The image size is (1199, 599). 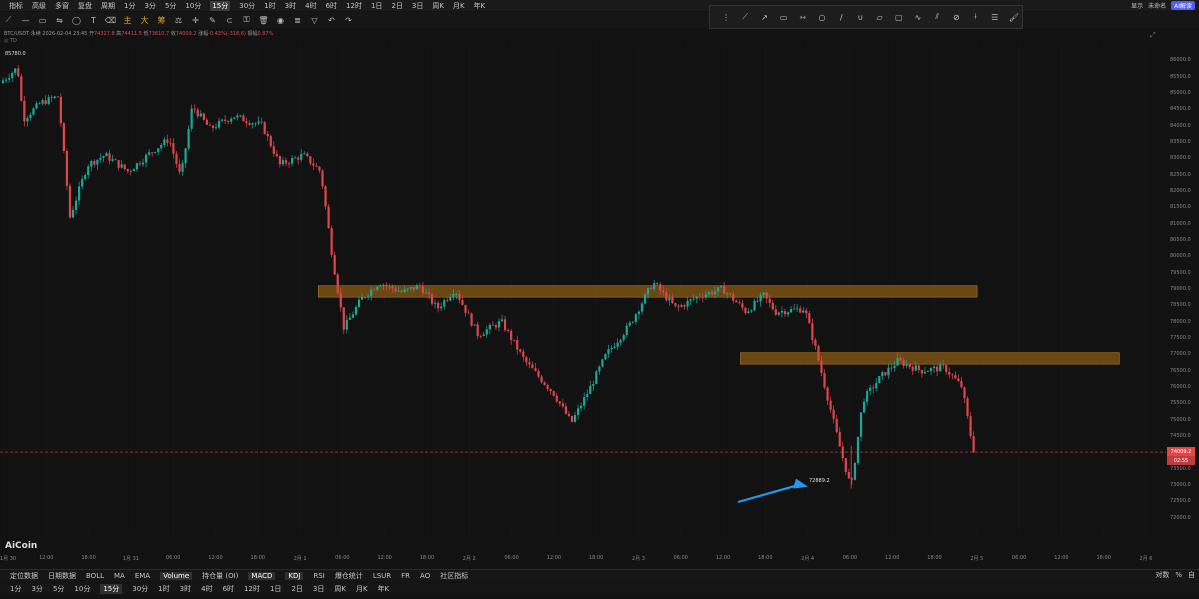 What do you see at coordinates (349, 576) in the screenshot?
I see `indicator-tab-10: 爆仓统计` at bounding box center [349, 576].